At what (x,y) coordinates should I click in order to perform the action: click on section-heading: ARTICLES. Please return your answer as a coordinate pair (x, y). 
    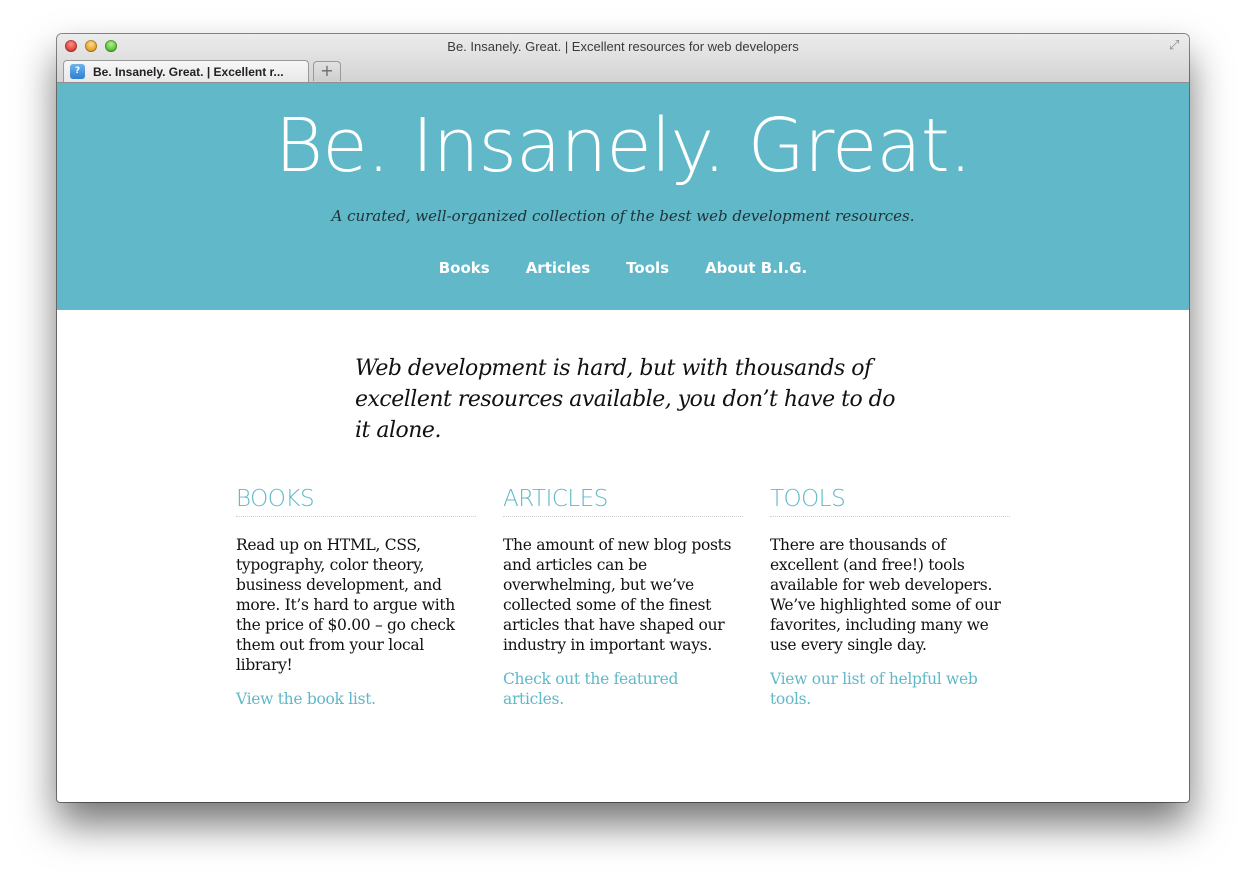
    Looking at the image, I should click on (623, 501).